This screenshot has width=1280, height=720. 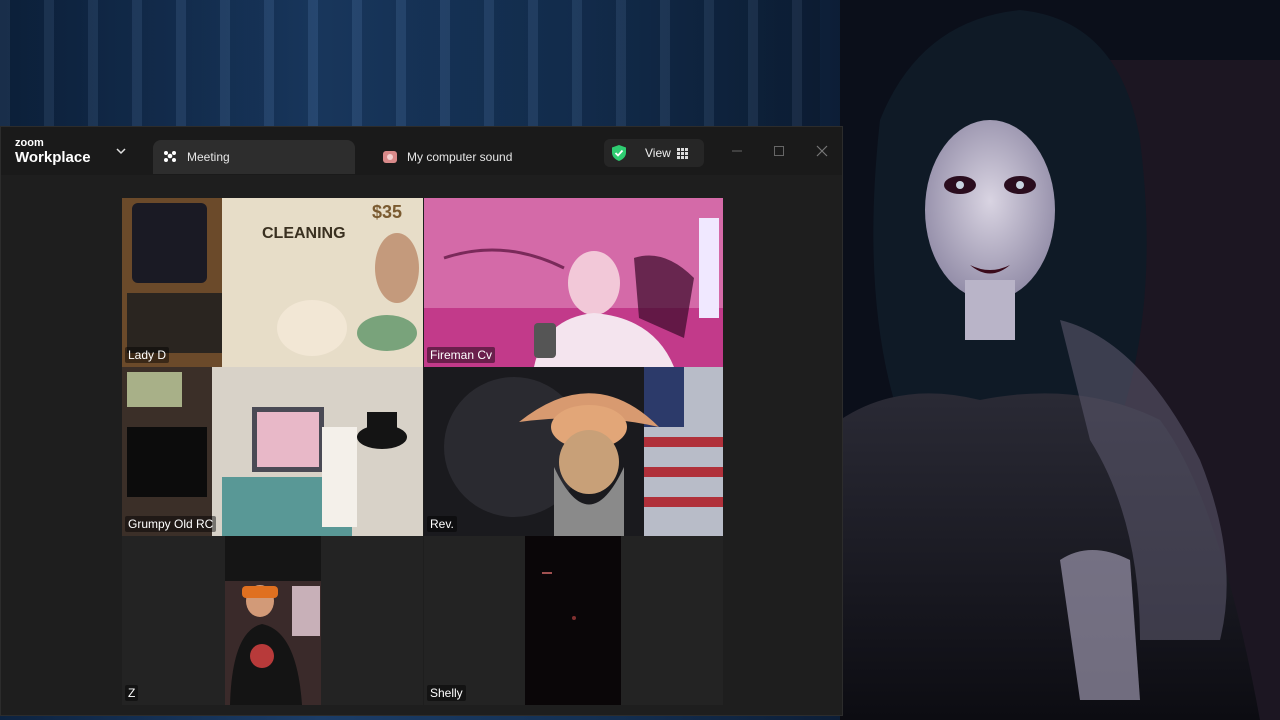 What do you see at coordinates (619, 153) in the screenshot?
I see `shield-check-icon` at bounding box center [619, 153].